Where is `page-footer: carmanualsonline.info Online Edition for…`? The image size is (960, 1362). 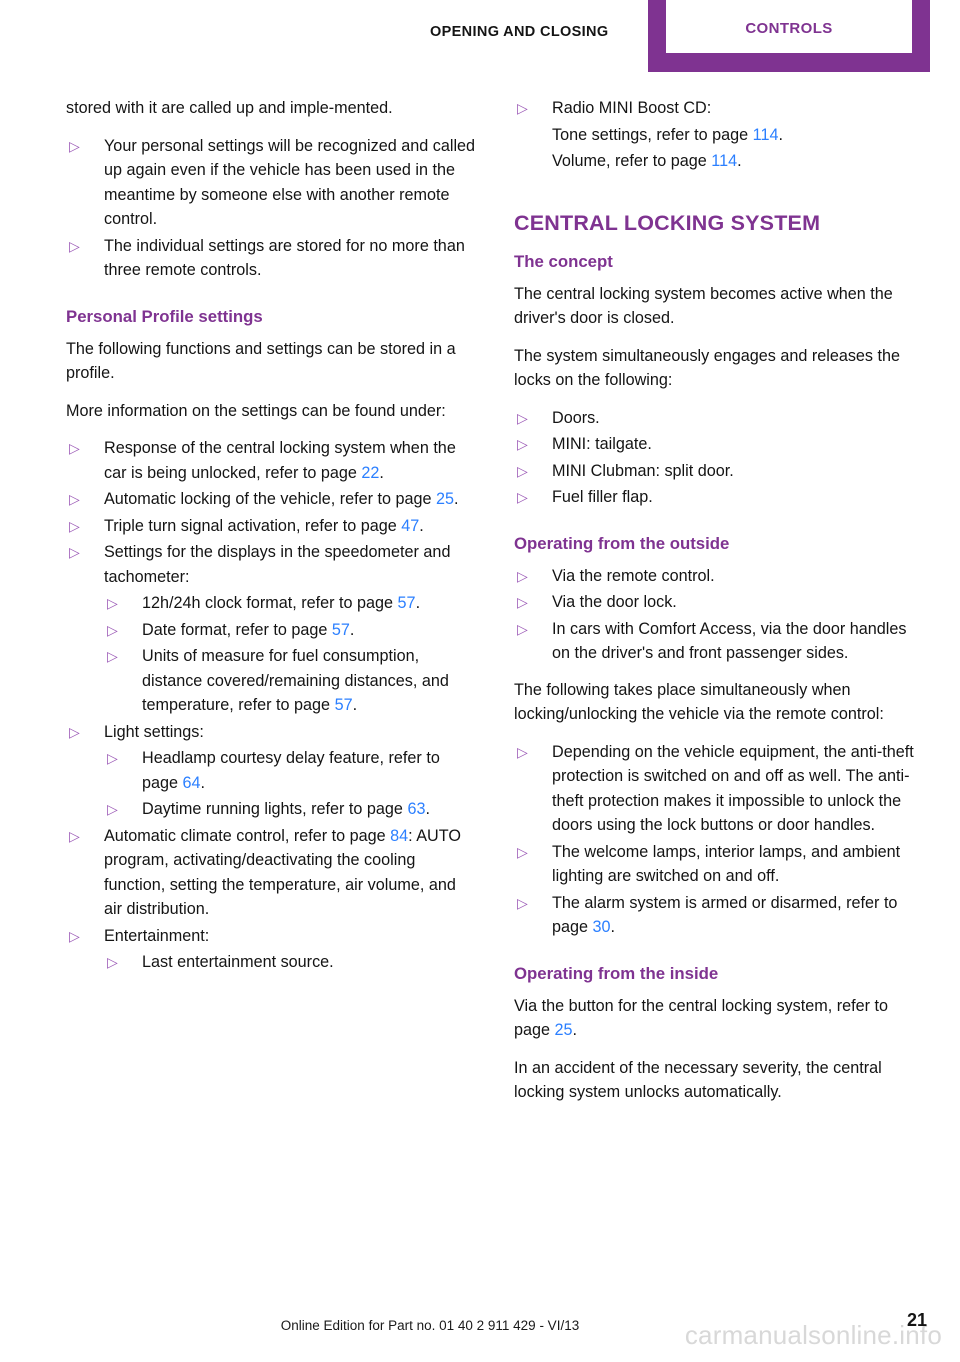
page-footer: carmanualsonline.info Online Edition for… is located at coordinates (480, 1326).